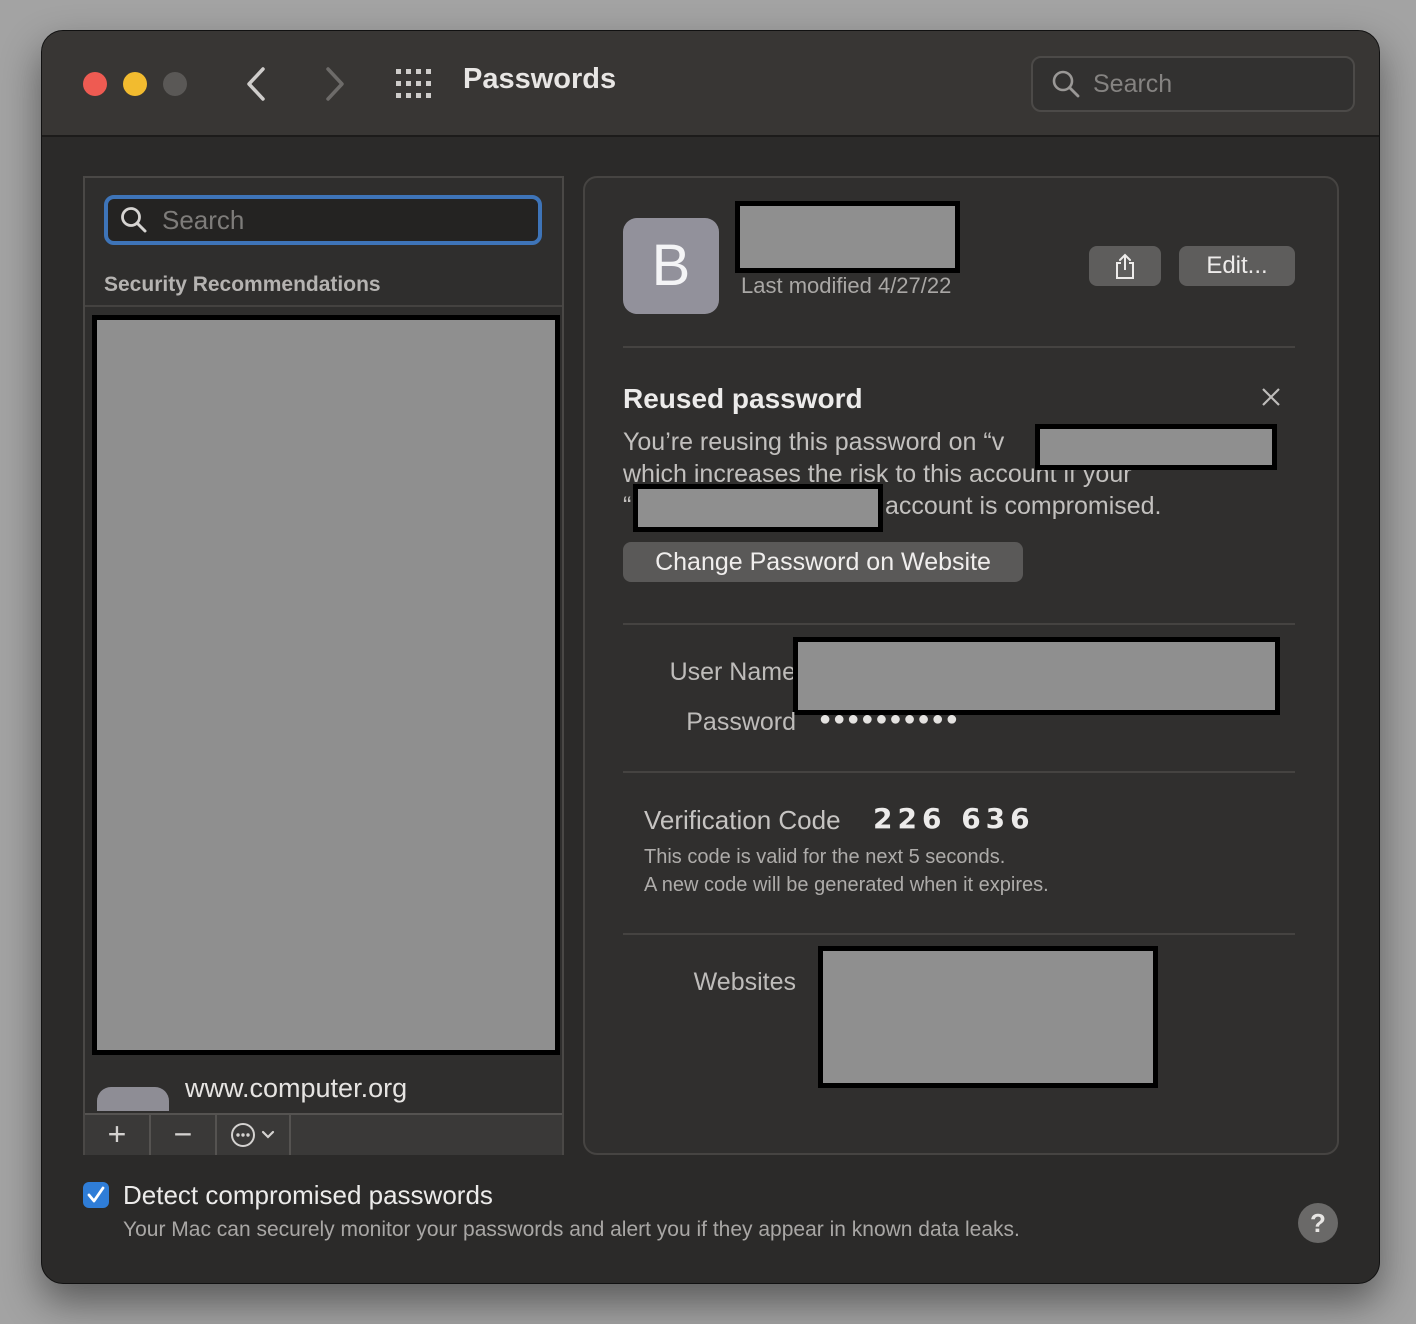 The height and width of the screenshot is (1324, 1416). What do you see at coordinates (847, 237) in the screenshot?
I see `redacted-site-title` at bounding box center [847, 237].